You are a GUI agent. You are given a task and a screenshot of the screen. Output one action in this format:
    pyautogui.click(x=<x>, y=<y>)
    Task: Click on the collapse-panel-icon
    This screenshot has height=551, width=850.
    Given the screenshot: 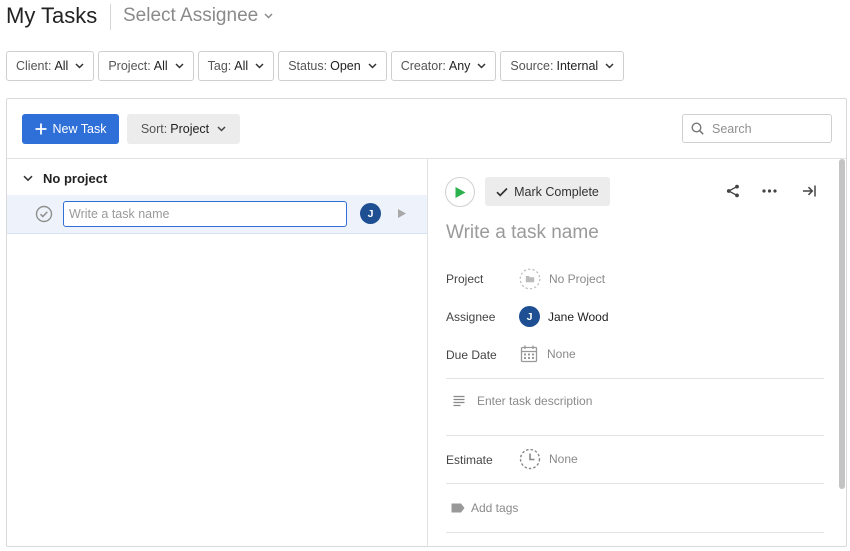 What is the action you would take?
    pyautogui.click(x=809, y=191)
    